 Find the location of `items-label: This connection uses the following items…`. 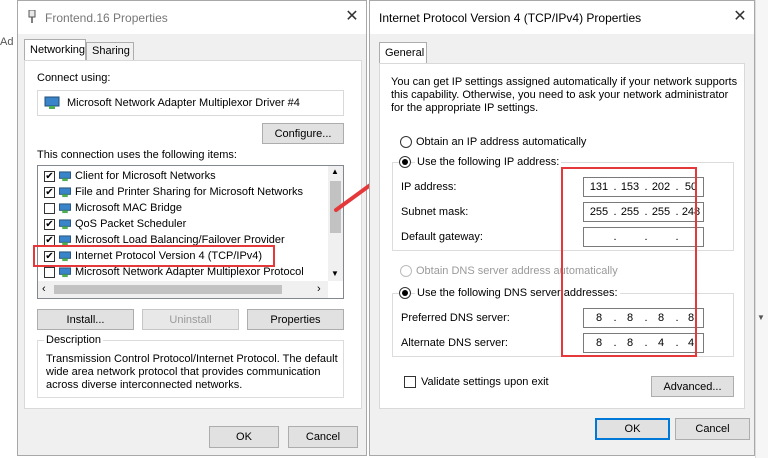

items-label: This connection uses the following items… is located at coordinates (137, 155).